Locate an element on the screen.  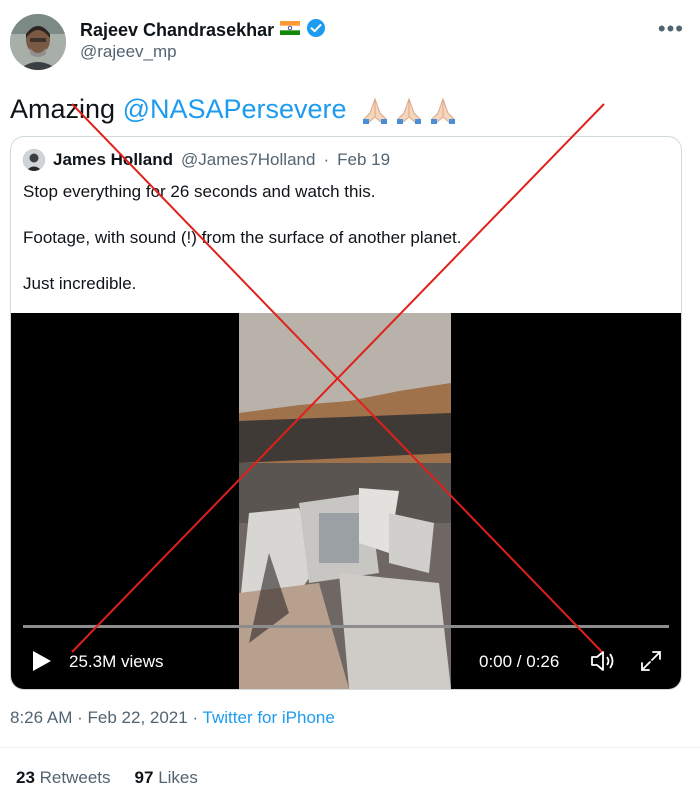
author-avatar is located at coordinates (38, 42).